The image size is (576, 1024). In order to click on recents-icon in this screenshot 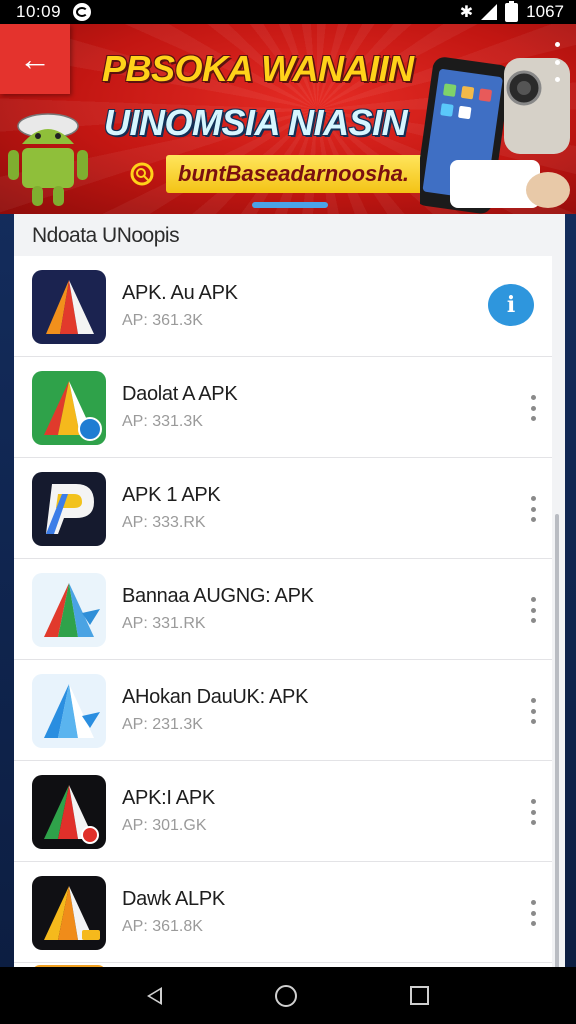, I will do `click(420, 995)`.